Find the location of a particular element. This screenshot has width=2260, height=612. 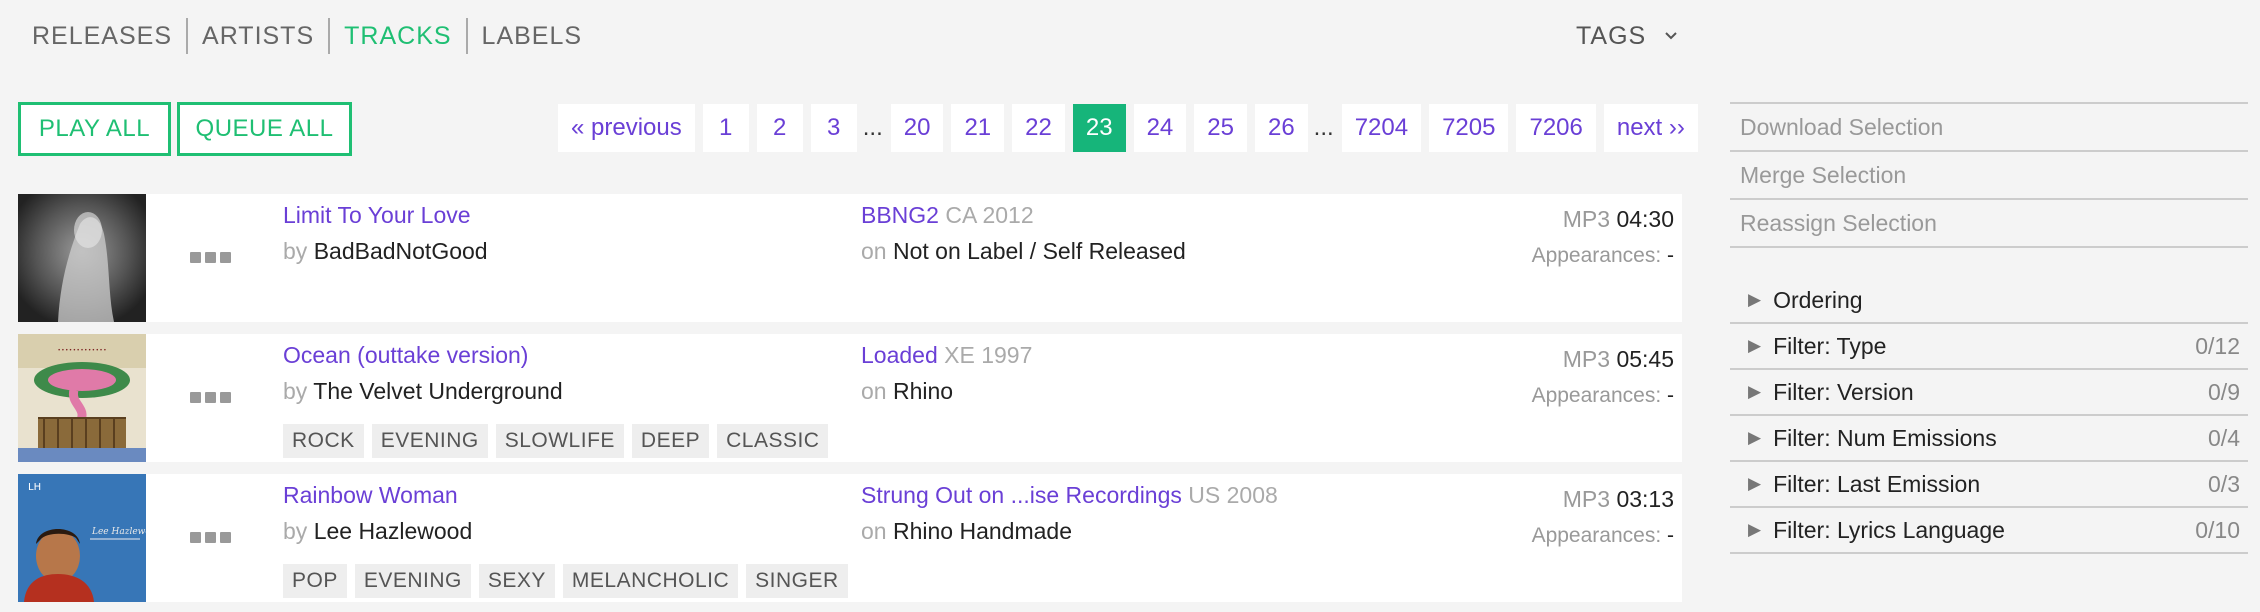

tags-dropdown: TAGS is located at coordinates (1627, 36).